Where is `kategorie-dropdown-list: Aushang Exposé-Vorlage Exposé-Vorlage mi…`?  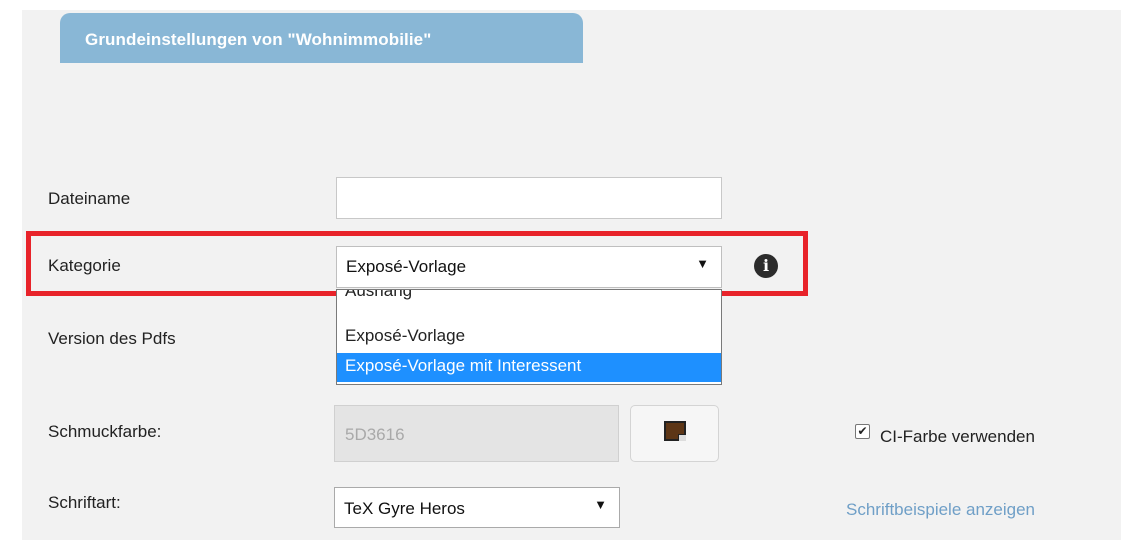
kategorie-dropdown-list: Aushang Exposé-Vorlage Exposé-Vorlage mi… is located at coordinates (529, 337).